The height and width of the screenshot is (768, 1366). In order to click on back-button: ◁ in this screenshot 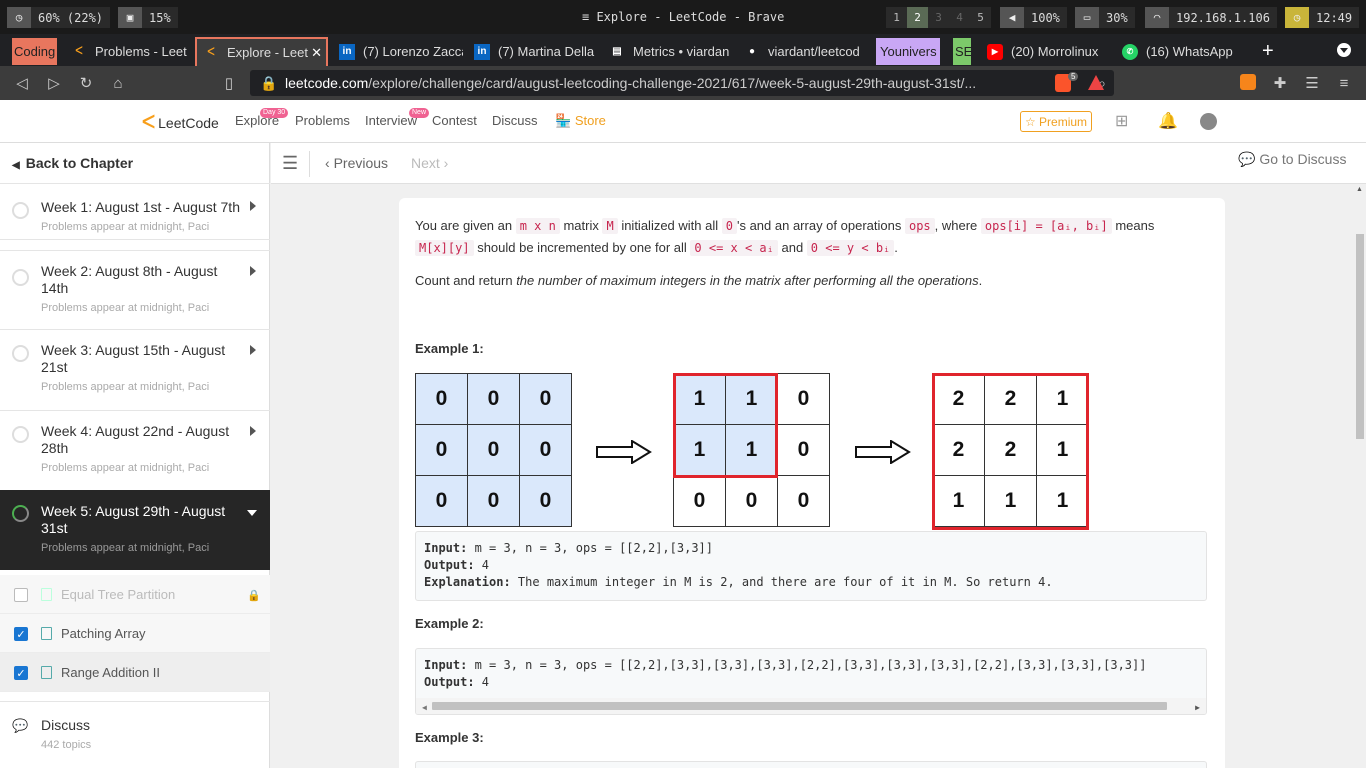, I will do `click(22, 83)`.